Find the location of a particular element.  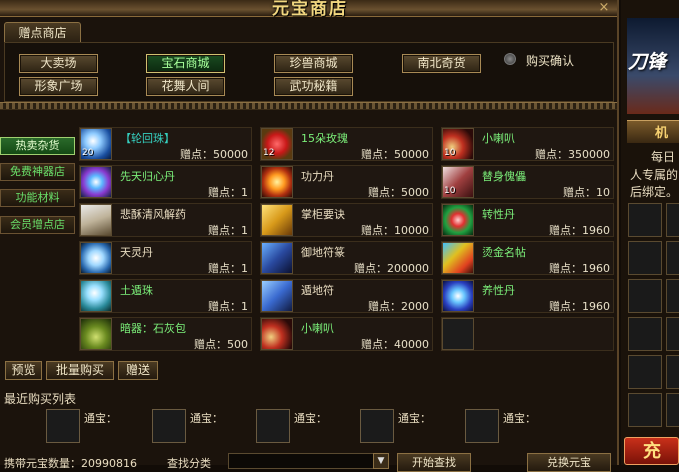

item-name: 先天归心丹 is located at coordinates (147, 176).